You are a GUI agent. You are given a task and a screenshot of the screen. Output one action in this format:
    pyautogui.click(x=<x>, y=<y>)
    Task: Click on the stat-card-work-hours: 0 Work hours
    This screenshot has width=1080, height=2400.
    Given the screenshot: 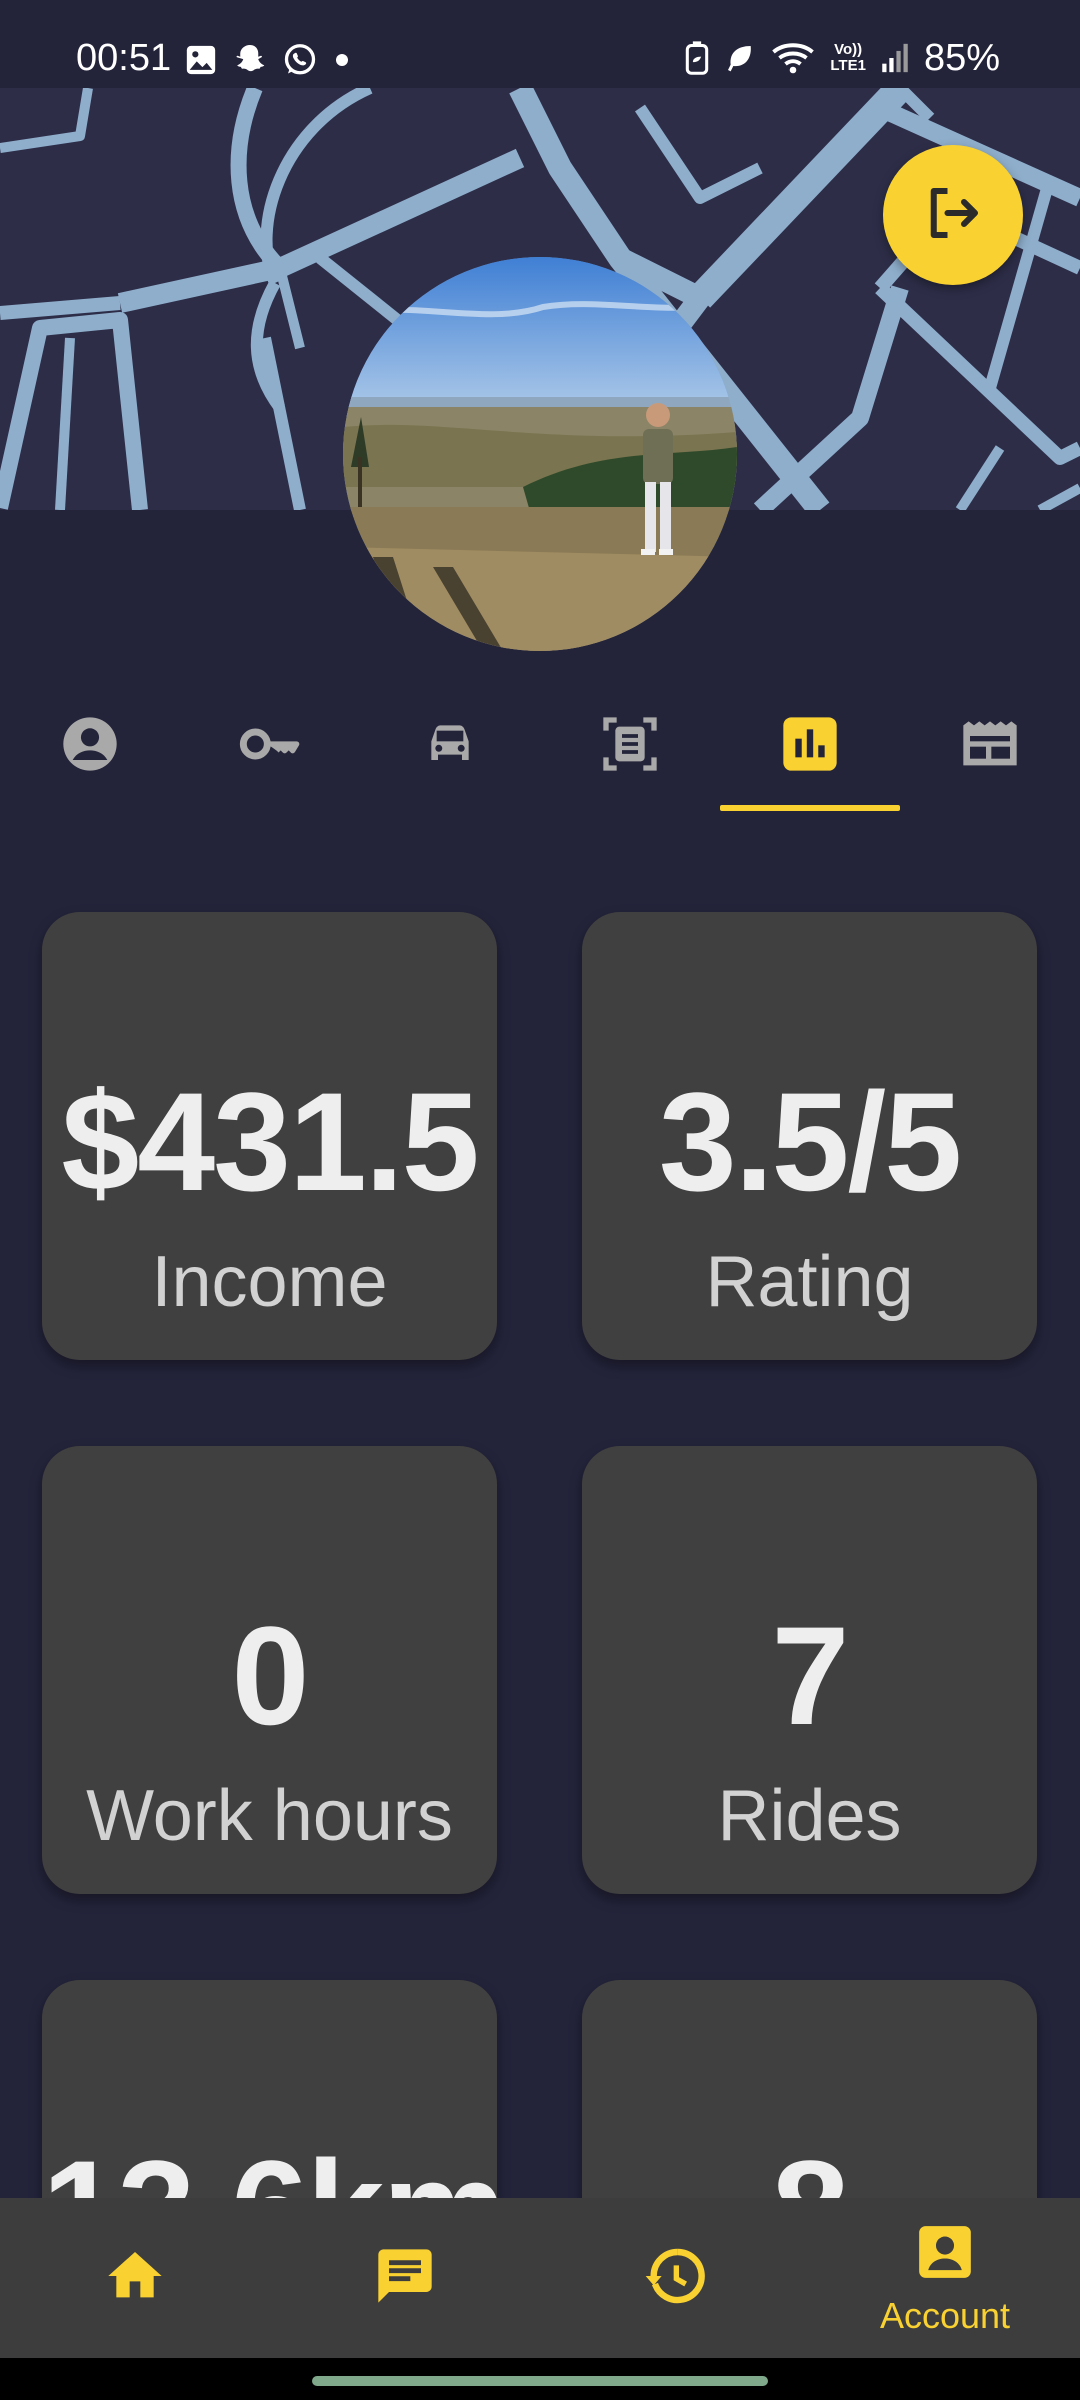 What is the action you would take?
    pyautogui.click(x=269, y=1670)
    